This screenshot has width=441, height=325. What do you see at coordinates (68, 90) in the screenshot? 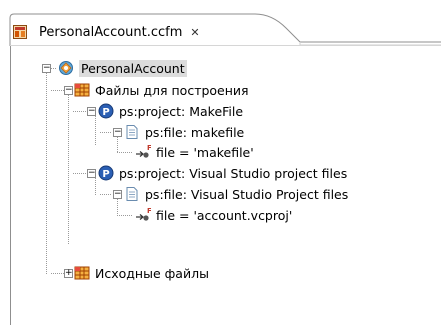
I see `collapse-build-files-toggle: −` at bounding box center [68, 90].